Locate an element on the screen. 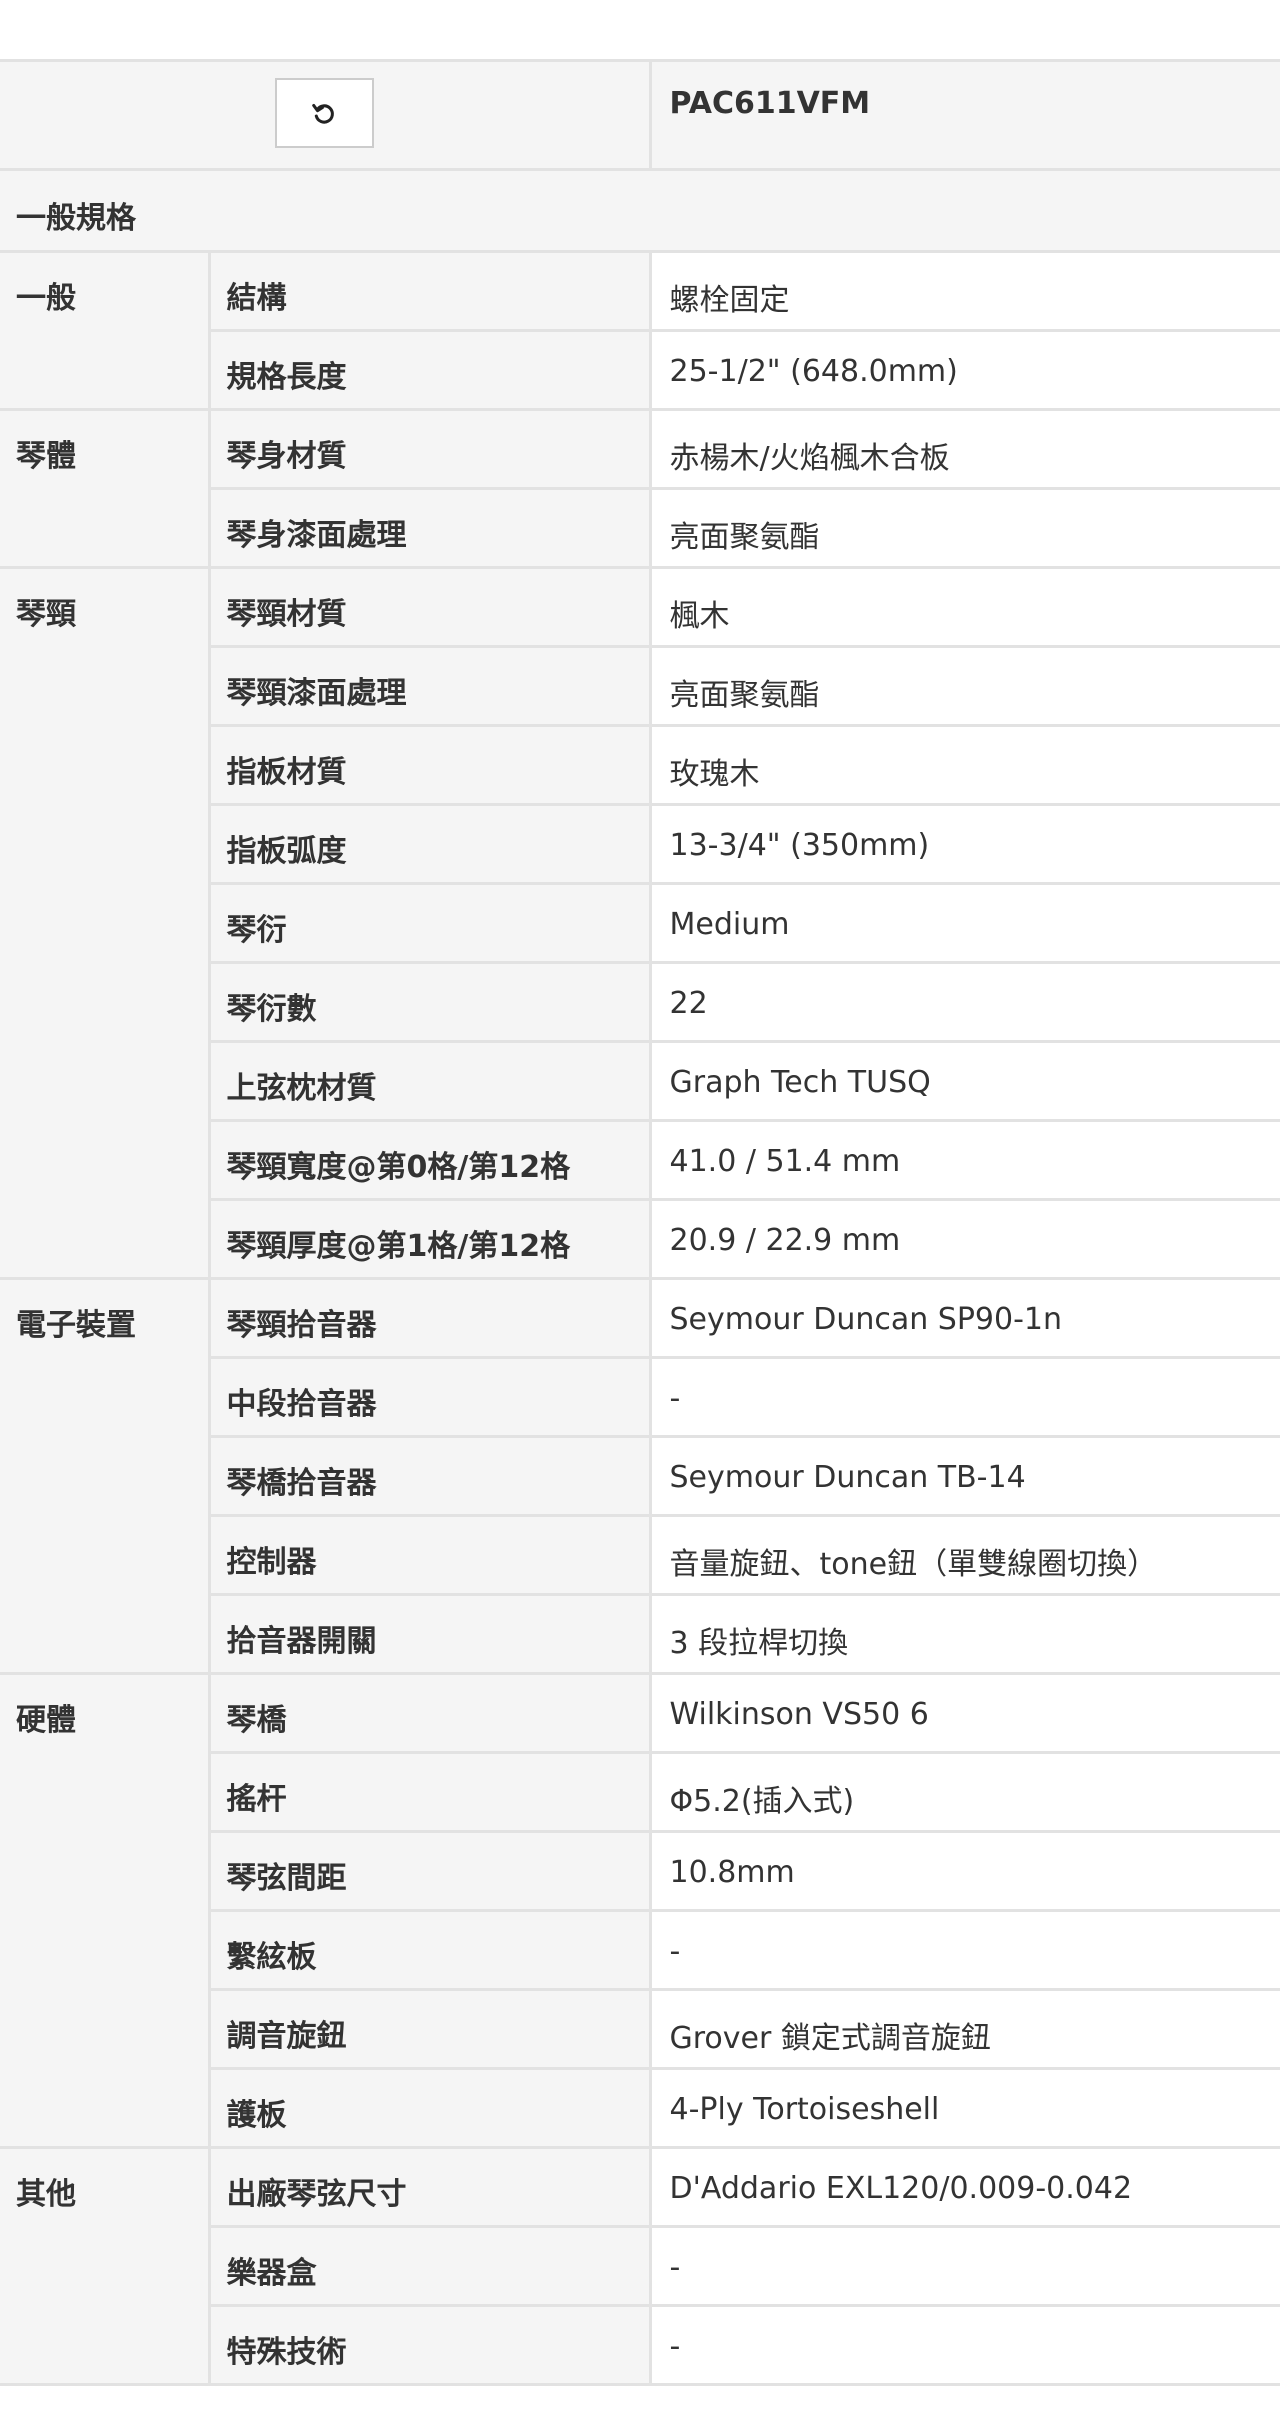 The height and width of the screenshot is (2409, 1280). spec-row: 一般 結構 螺栓固定 is located at coordinates (640, 330).